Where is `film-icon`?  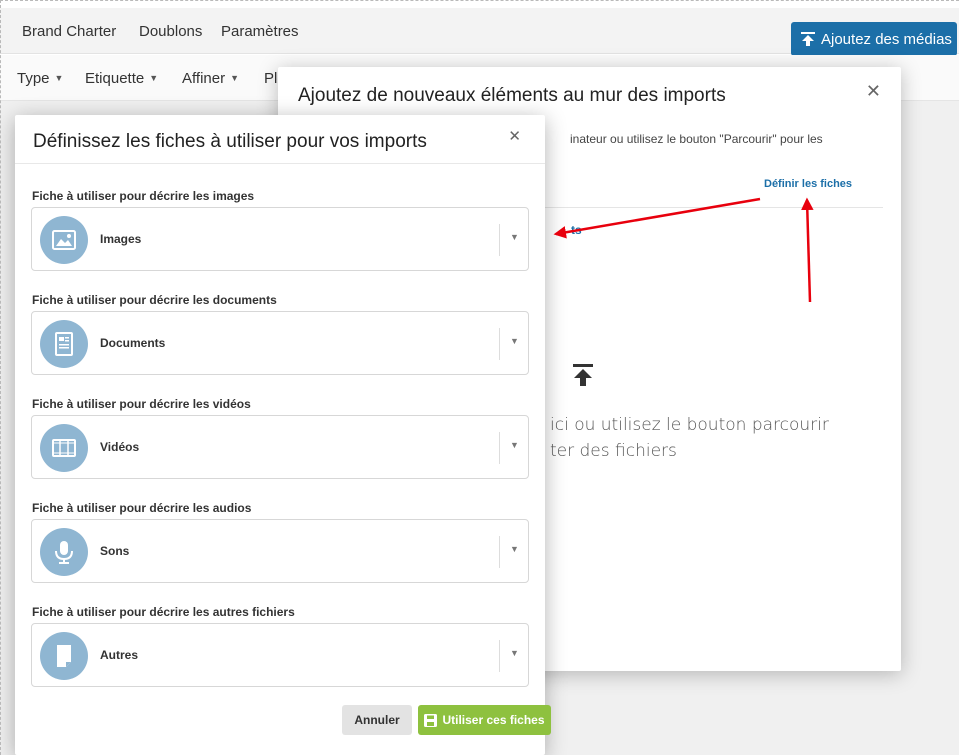
film-icon is located at coordinates (64, 448).